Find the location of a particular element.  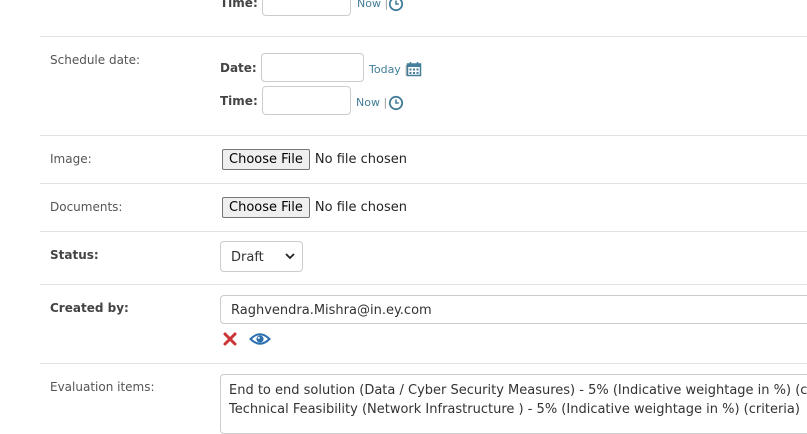

view-eye-icon is located at coordinates (260, 339).